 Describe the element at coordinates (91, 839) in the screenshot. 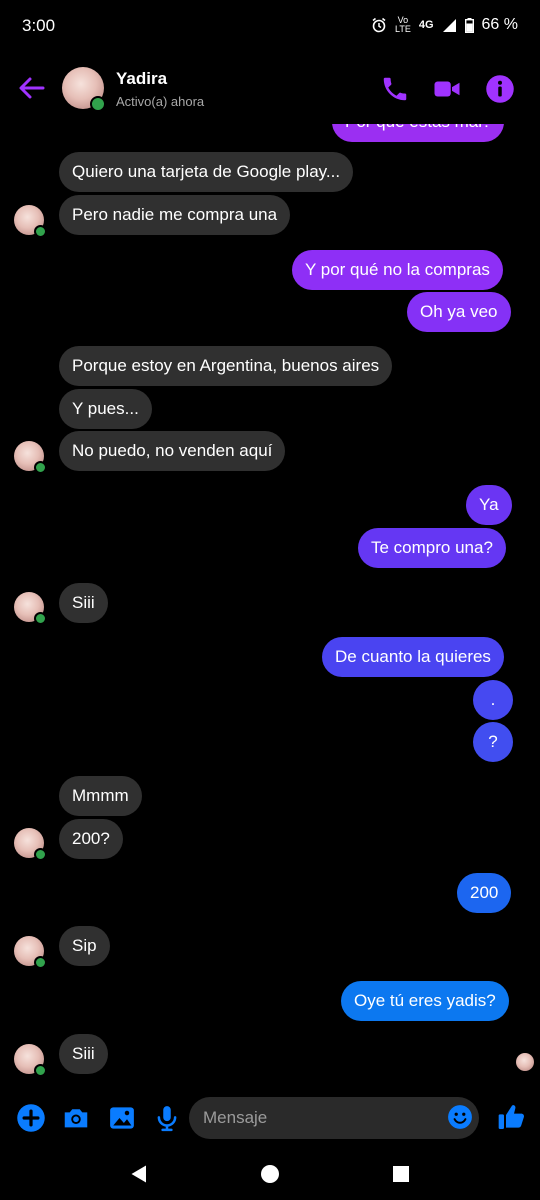

I see `incoming-message: 200?` at that location.